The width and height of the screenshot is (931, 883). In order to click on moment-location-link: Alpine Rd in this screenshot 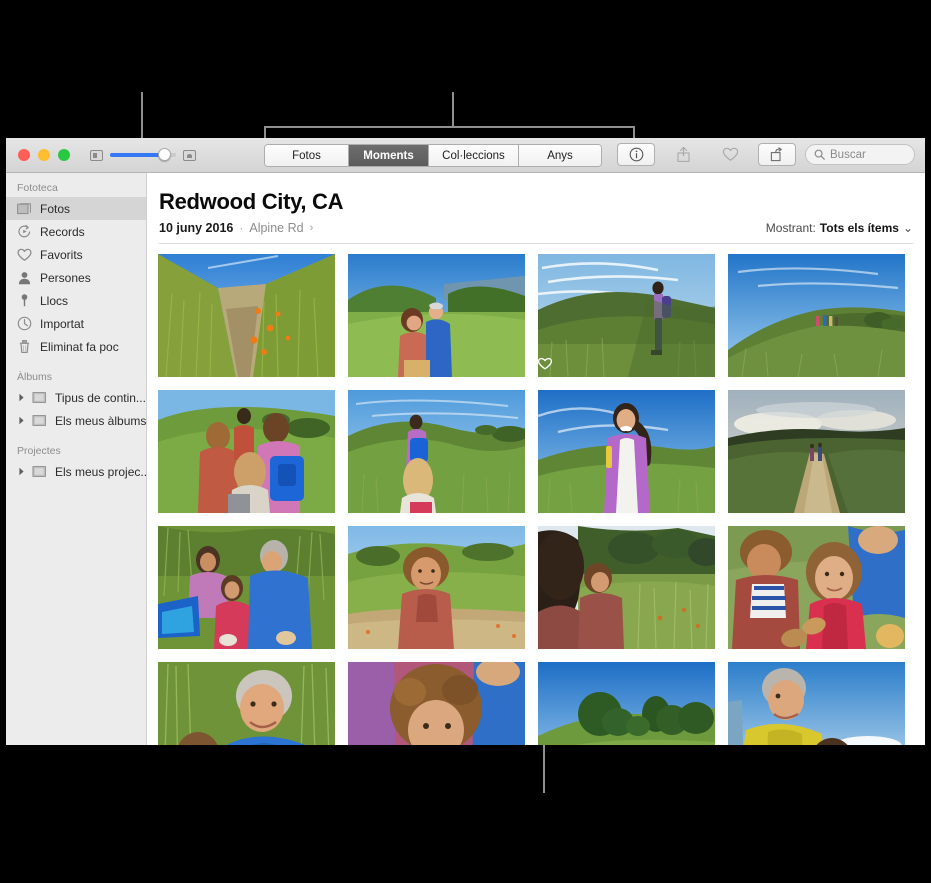, I will do `click(276, 228)`.